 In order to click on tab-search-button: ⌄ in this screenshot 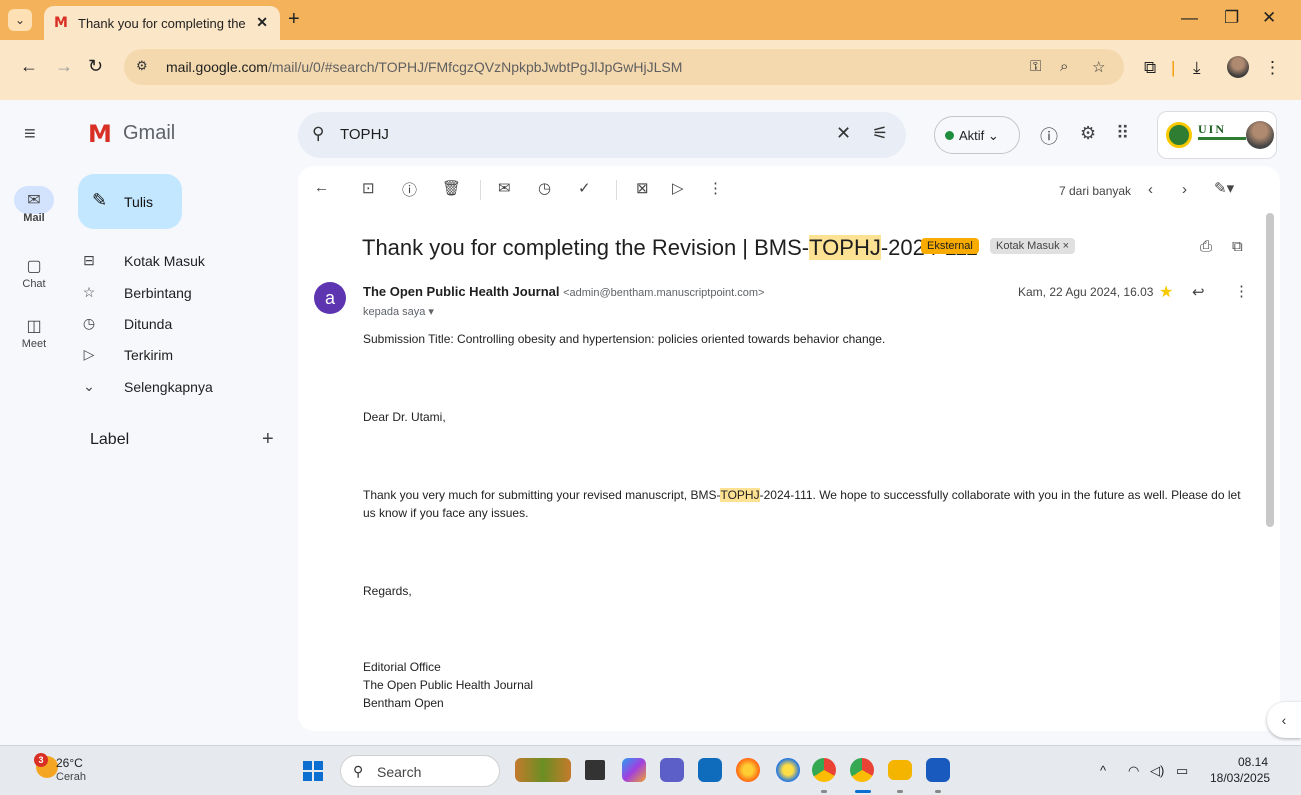, I will do `click(20, 20)`.